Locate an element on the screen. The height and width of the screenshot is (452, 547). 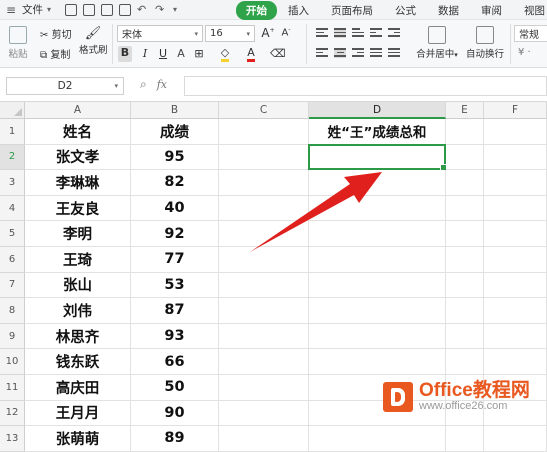
font-name-select: 宋体 ▾ is located at coordinates (160, 33).